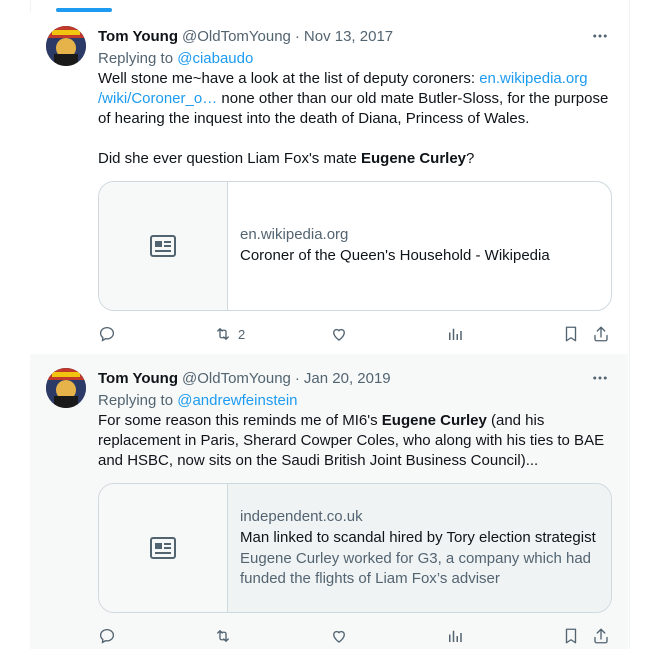  I want to click on tweet-timestamp: Jan 20, 2019, so click(347, 378).